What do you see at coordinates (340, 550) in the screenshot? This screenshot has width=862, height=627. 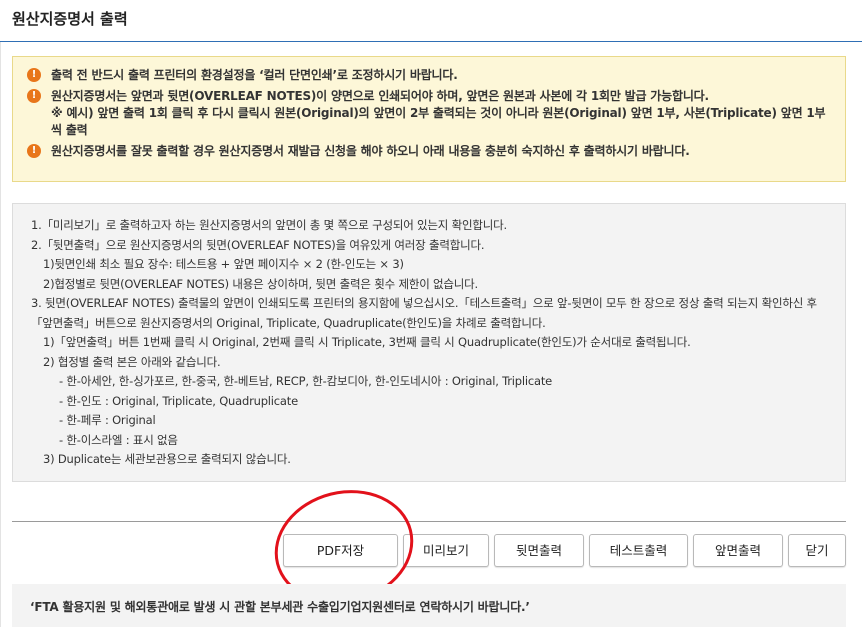 I see `pdf-save-button: PDF저장` at bounding box center [340, 550].